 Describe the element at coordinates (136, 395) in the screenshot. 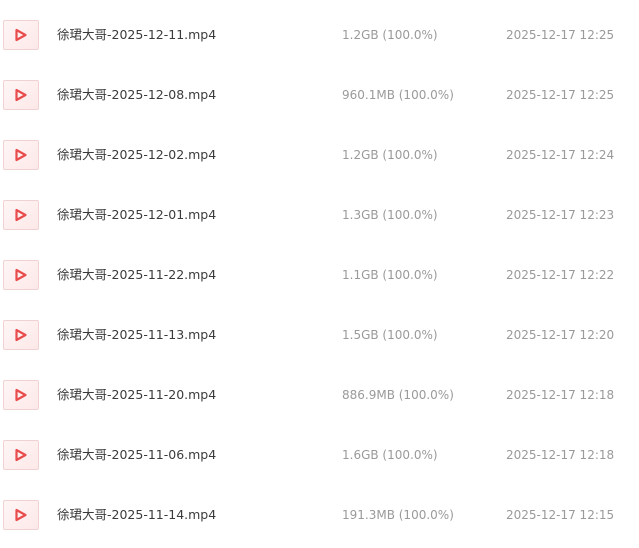

I see `file-name: 徐珺大哥-2025-11-20.mp4` at that location.